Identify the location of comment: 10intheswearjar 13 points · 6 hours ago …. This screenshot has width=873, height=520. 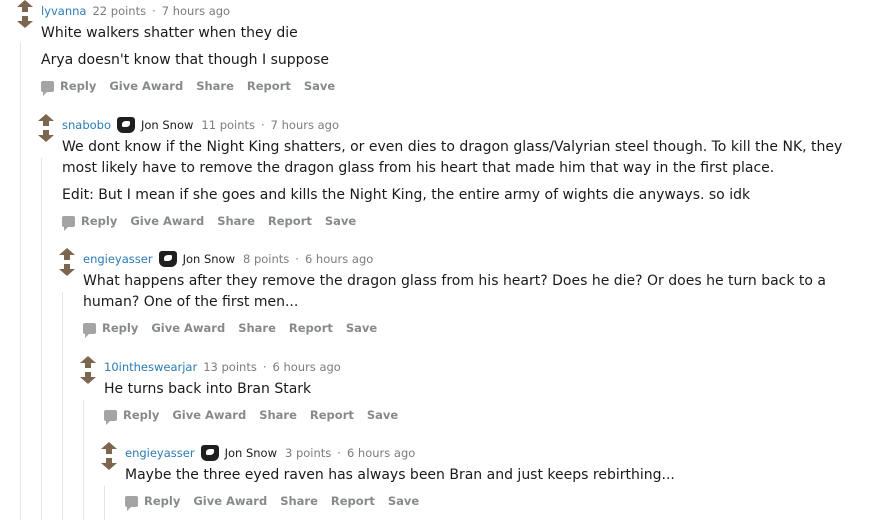
(472, 390).